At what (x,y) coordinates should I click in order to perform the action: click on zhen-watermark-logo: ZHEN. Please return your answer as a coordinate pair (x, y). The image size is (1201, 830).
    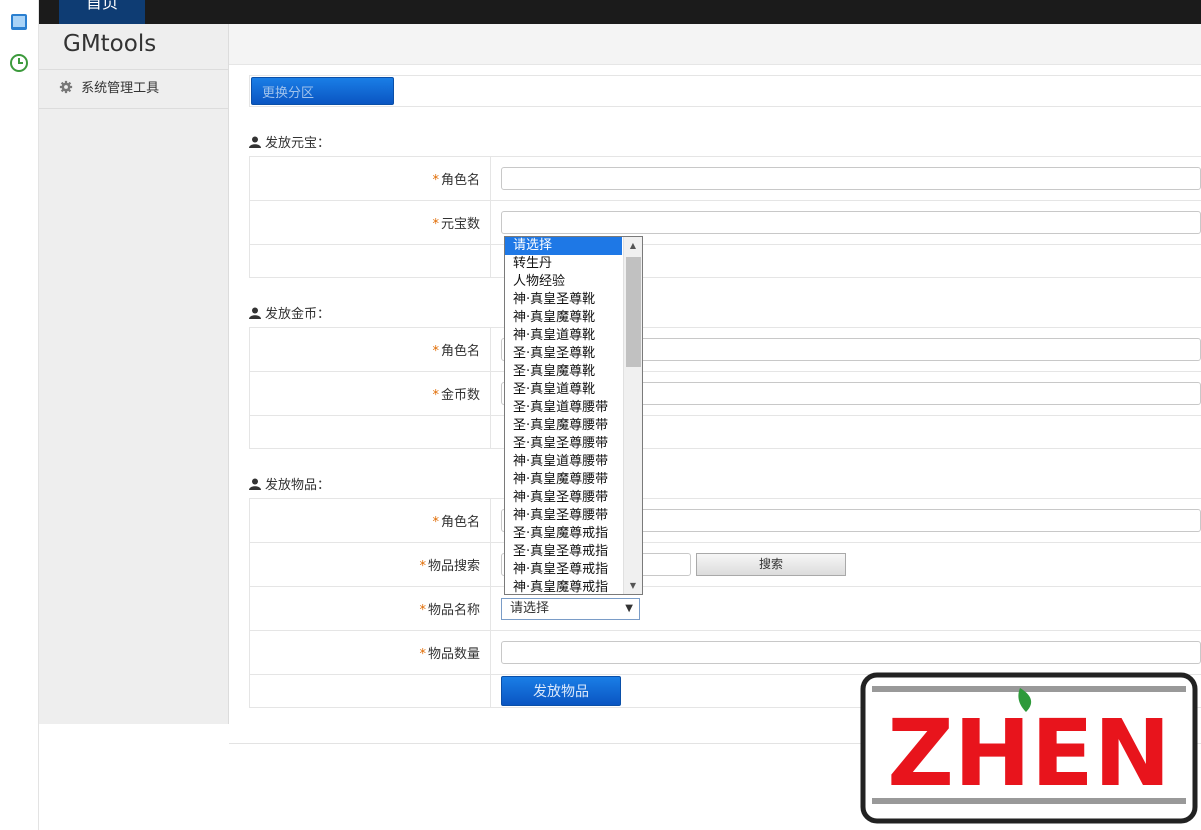
    Looking at the image, I should click on (1029, 748).